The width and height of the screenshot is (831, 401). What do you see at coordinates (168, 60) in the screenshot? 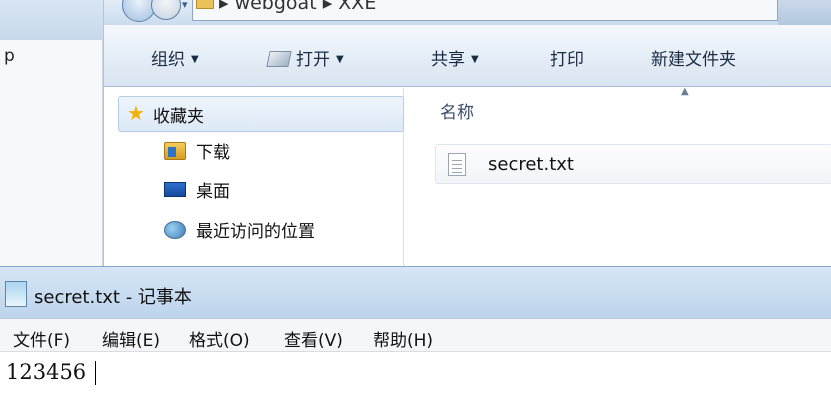
I see `organize-label: 组织` at bounding box center [168, 60].